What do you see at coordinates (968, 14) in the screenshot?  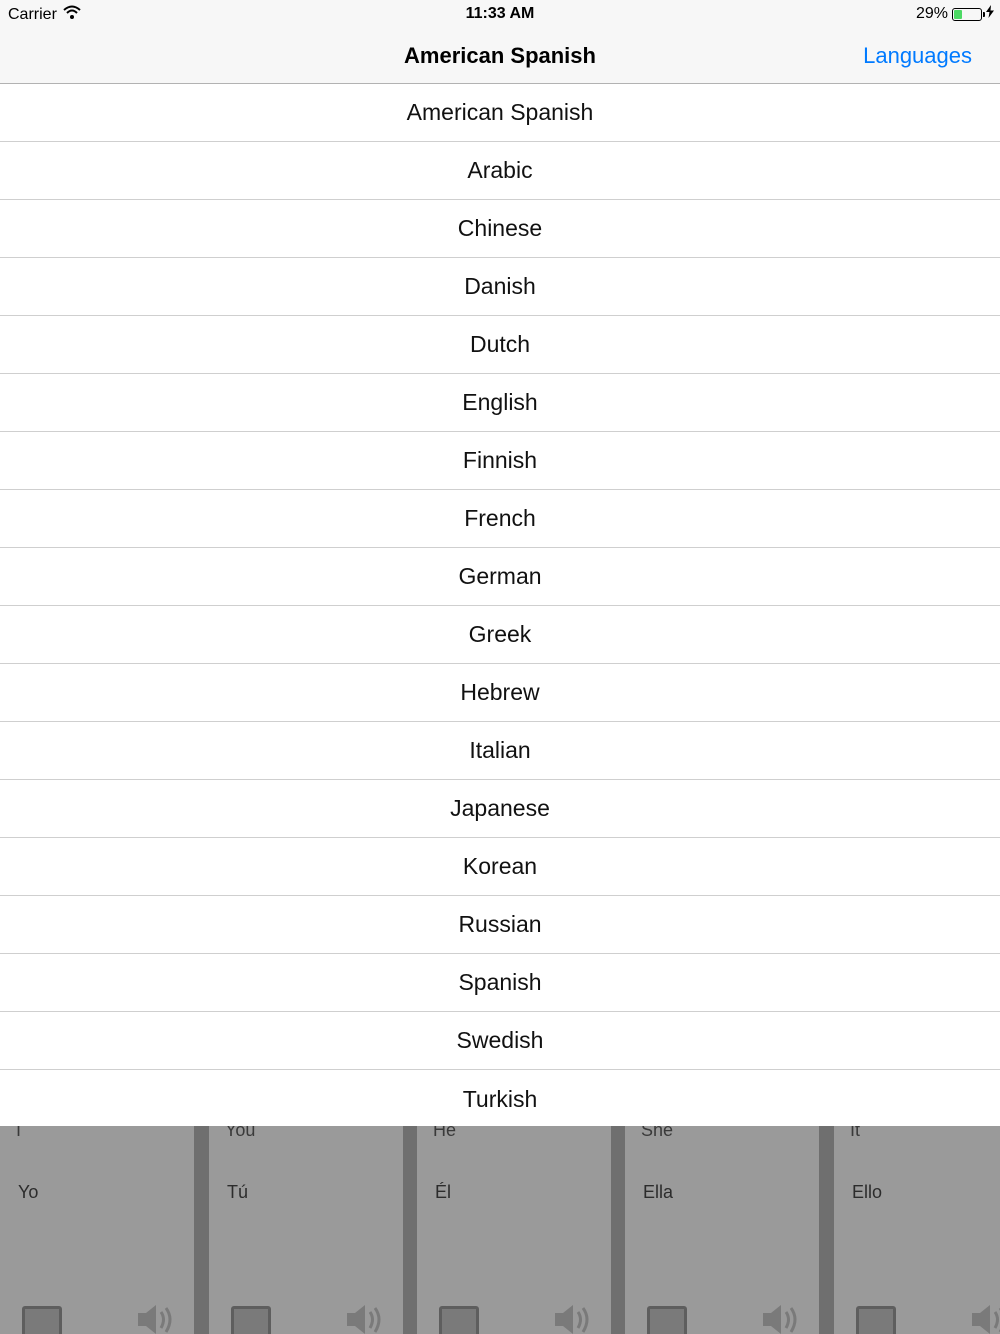 I see `battery-icon` at bounding box center [968, 14].